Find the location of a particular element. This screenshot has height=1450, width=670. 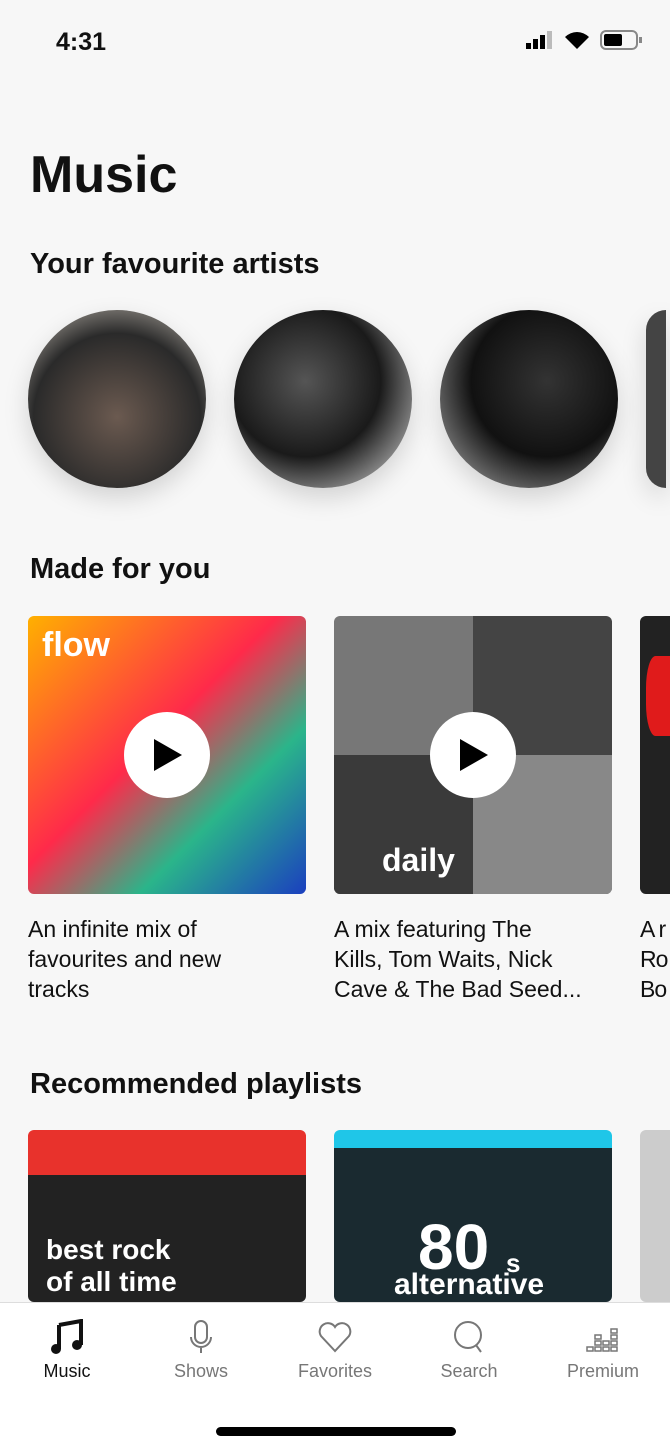

tab-favorites: Favorites is located at coordinates (335, 1350).